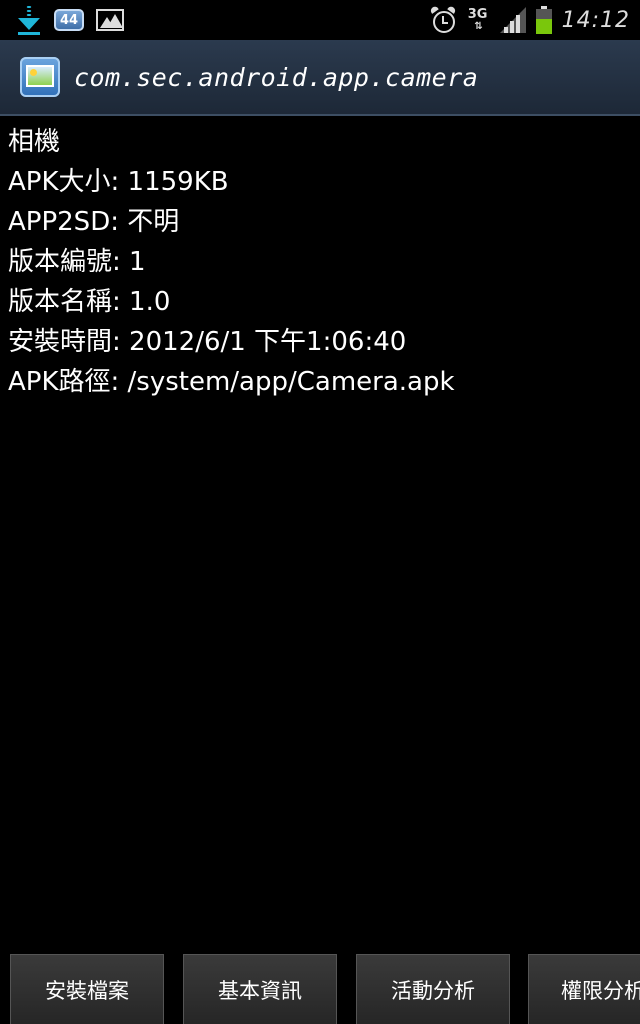  Describe the element at coordinates (595, 20) in the screenshot. I see `status-clock: 14:12` at that location.